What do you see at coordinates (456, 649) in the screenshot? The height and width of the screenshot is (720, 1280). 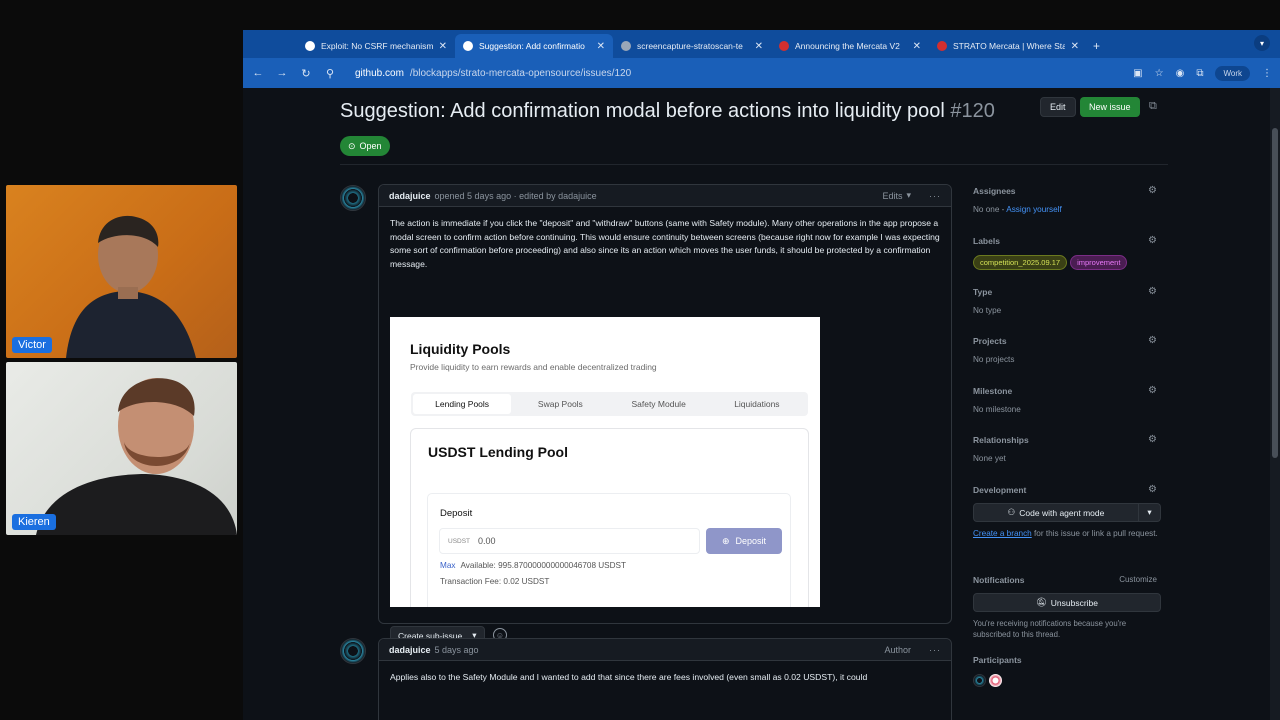 I see `comment-meta: 5 days ago` at bounding box center [456, 649].